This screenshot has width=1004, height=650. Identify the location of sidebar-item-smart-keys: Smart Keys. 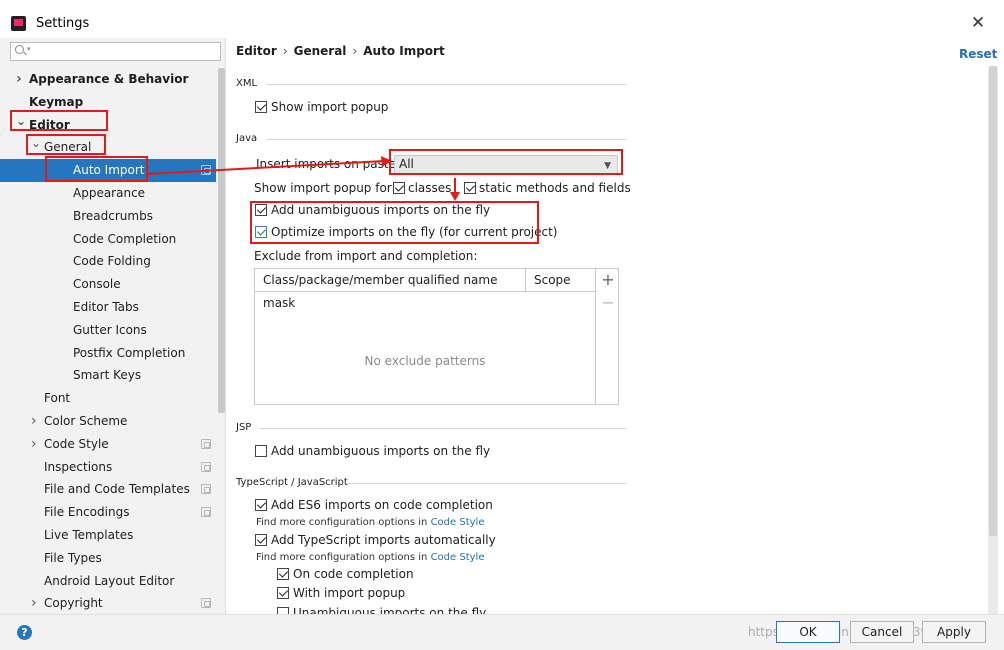
(108, 375).